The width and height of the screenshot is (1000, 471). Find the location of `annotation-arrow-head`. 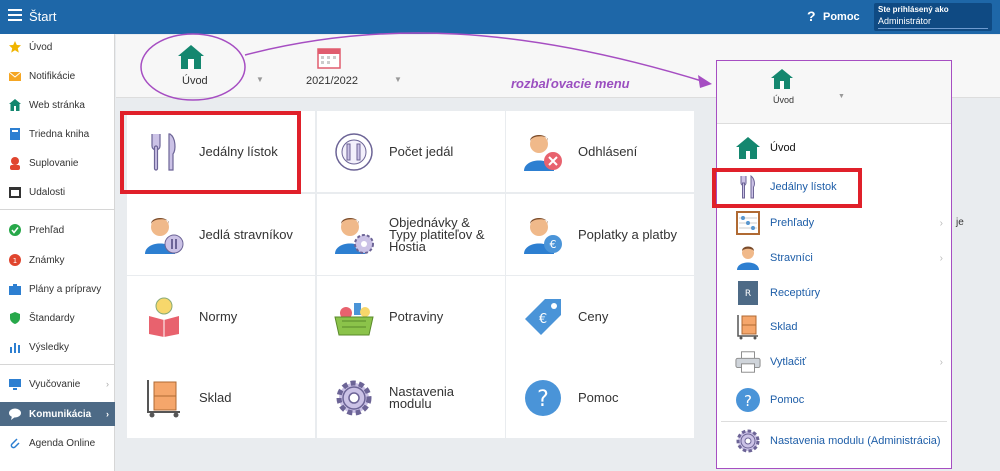

annotation-arrow-head is located at coordinates (705, 81).